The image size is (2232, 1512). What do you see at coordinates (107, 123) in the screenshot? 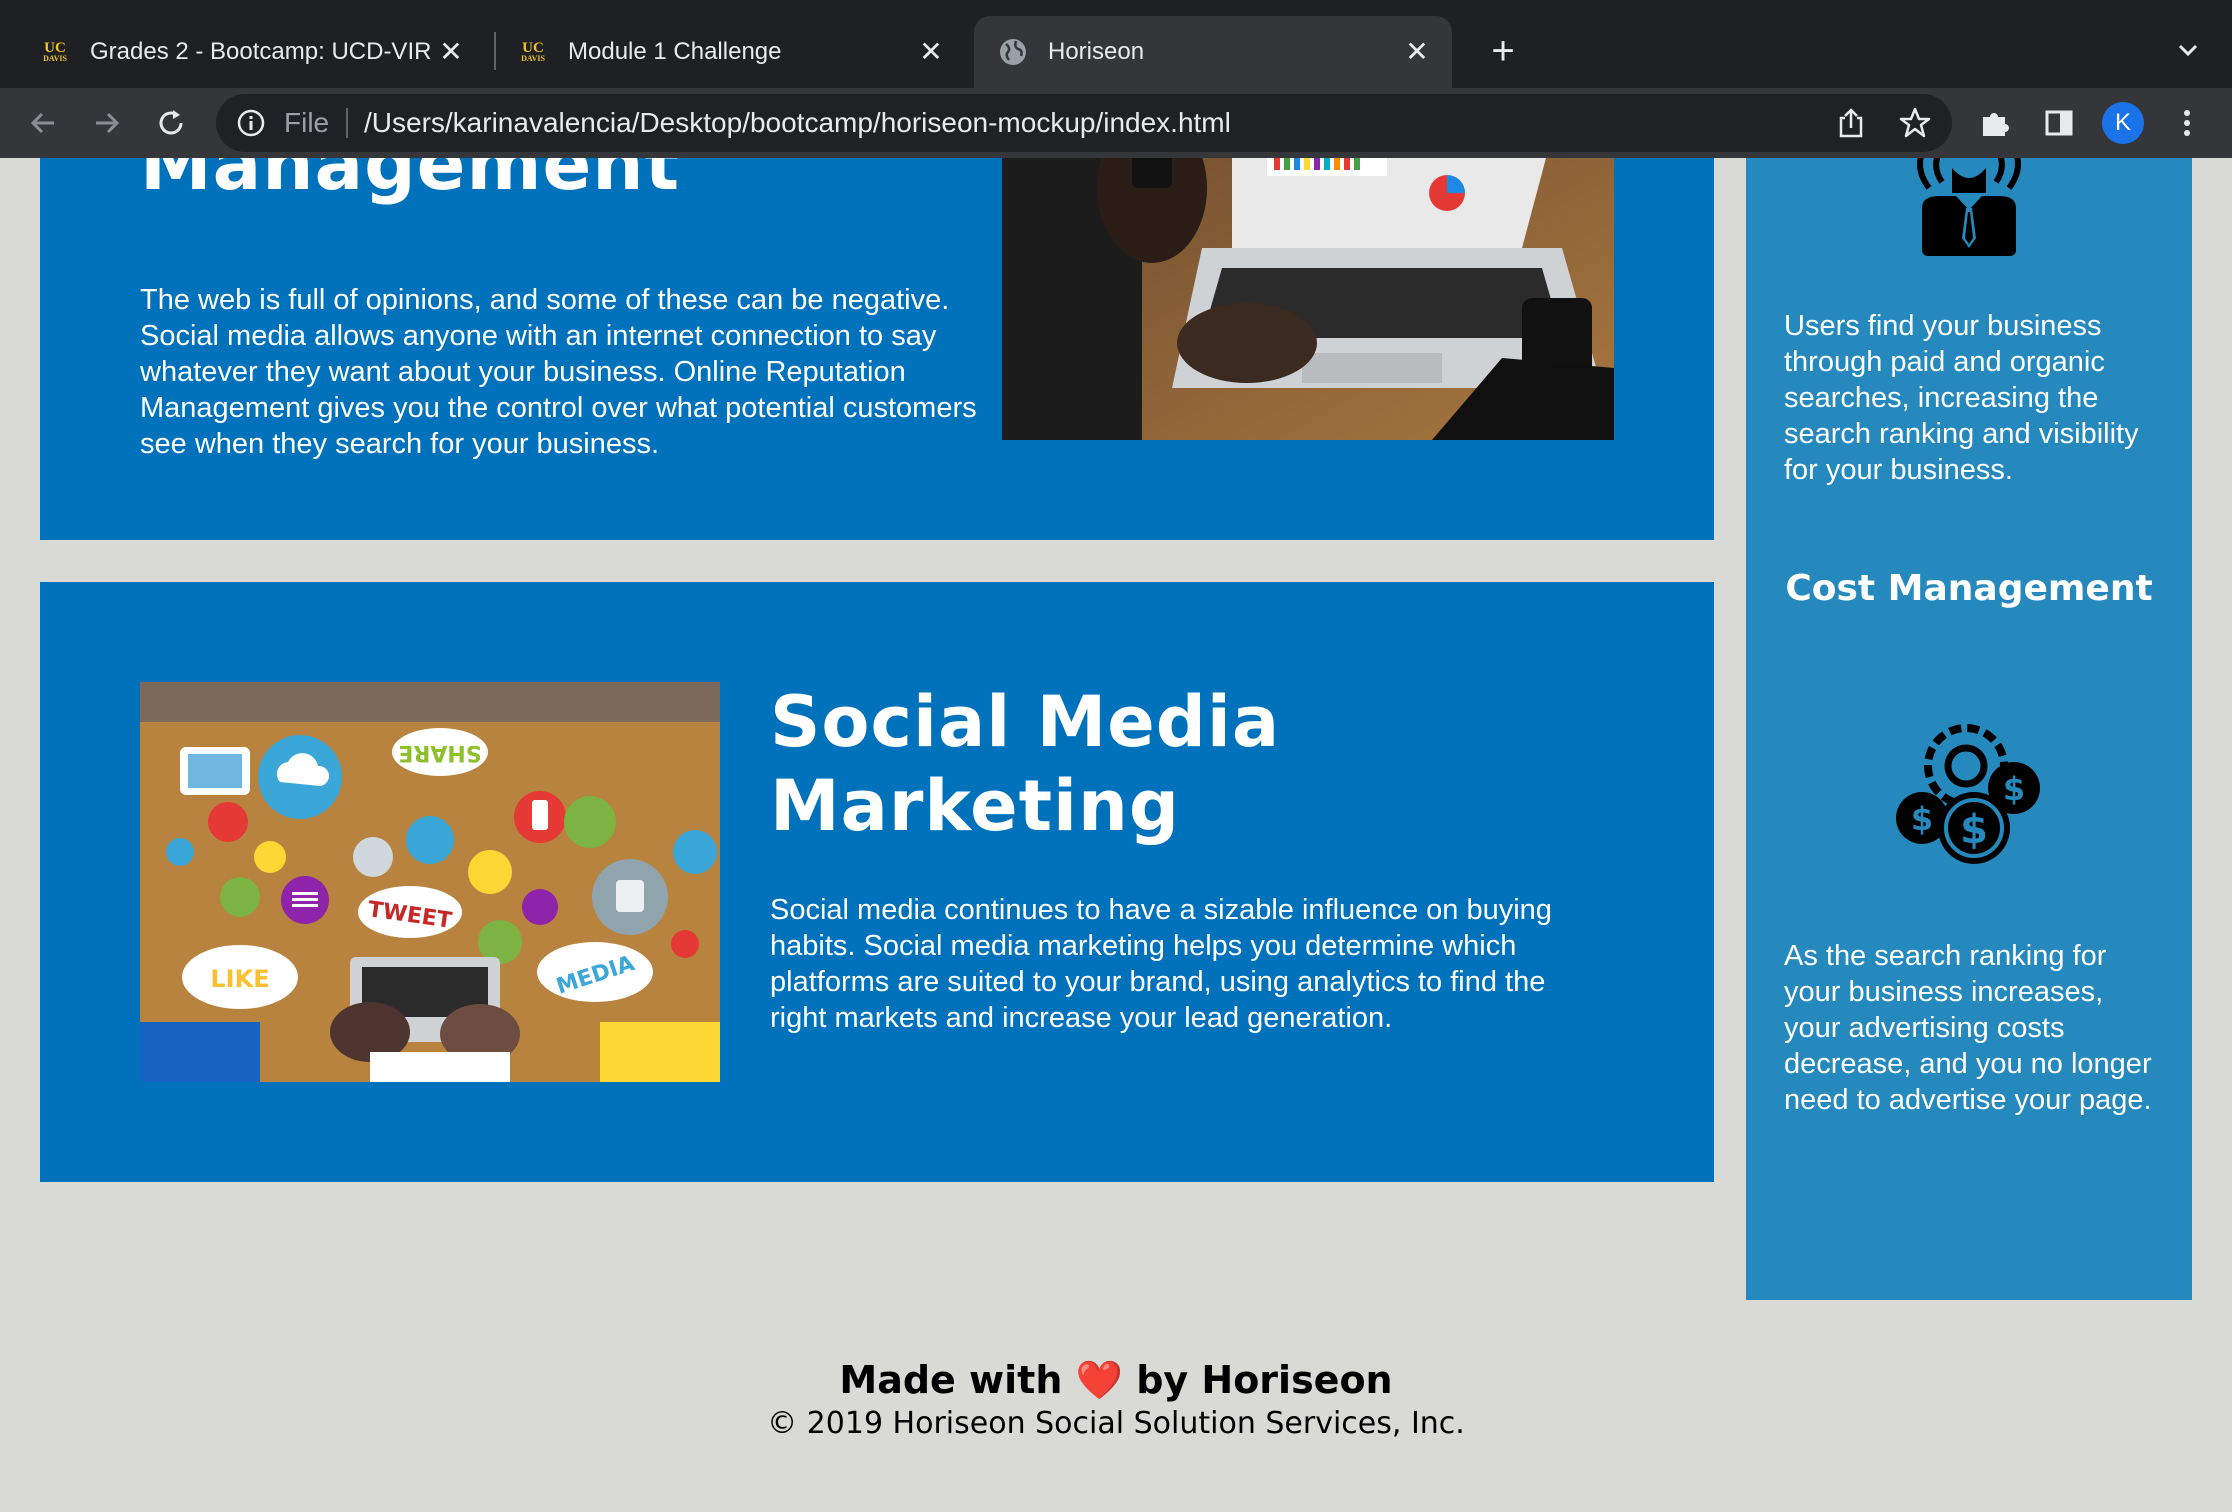
I see `forward-arrow-icon` at bounding box center [107, 123].